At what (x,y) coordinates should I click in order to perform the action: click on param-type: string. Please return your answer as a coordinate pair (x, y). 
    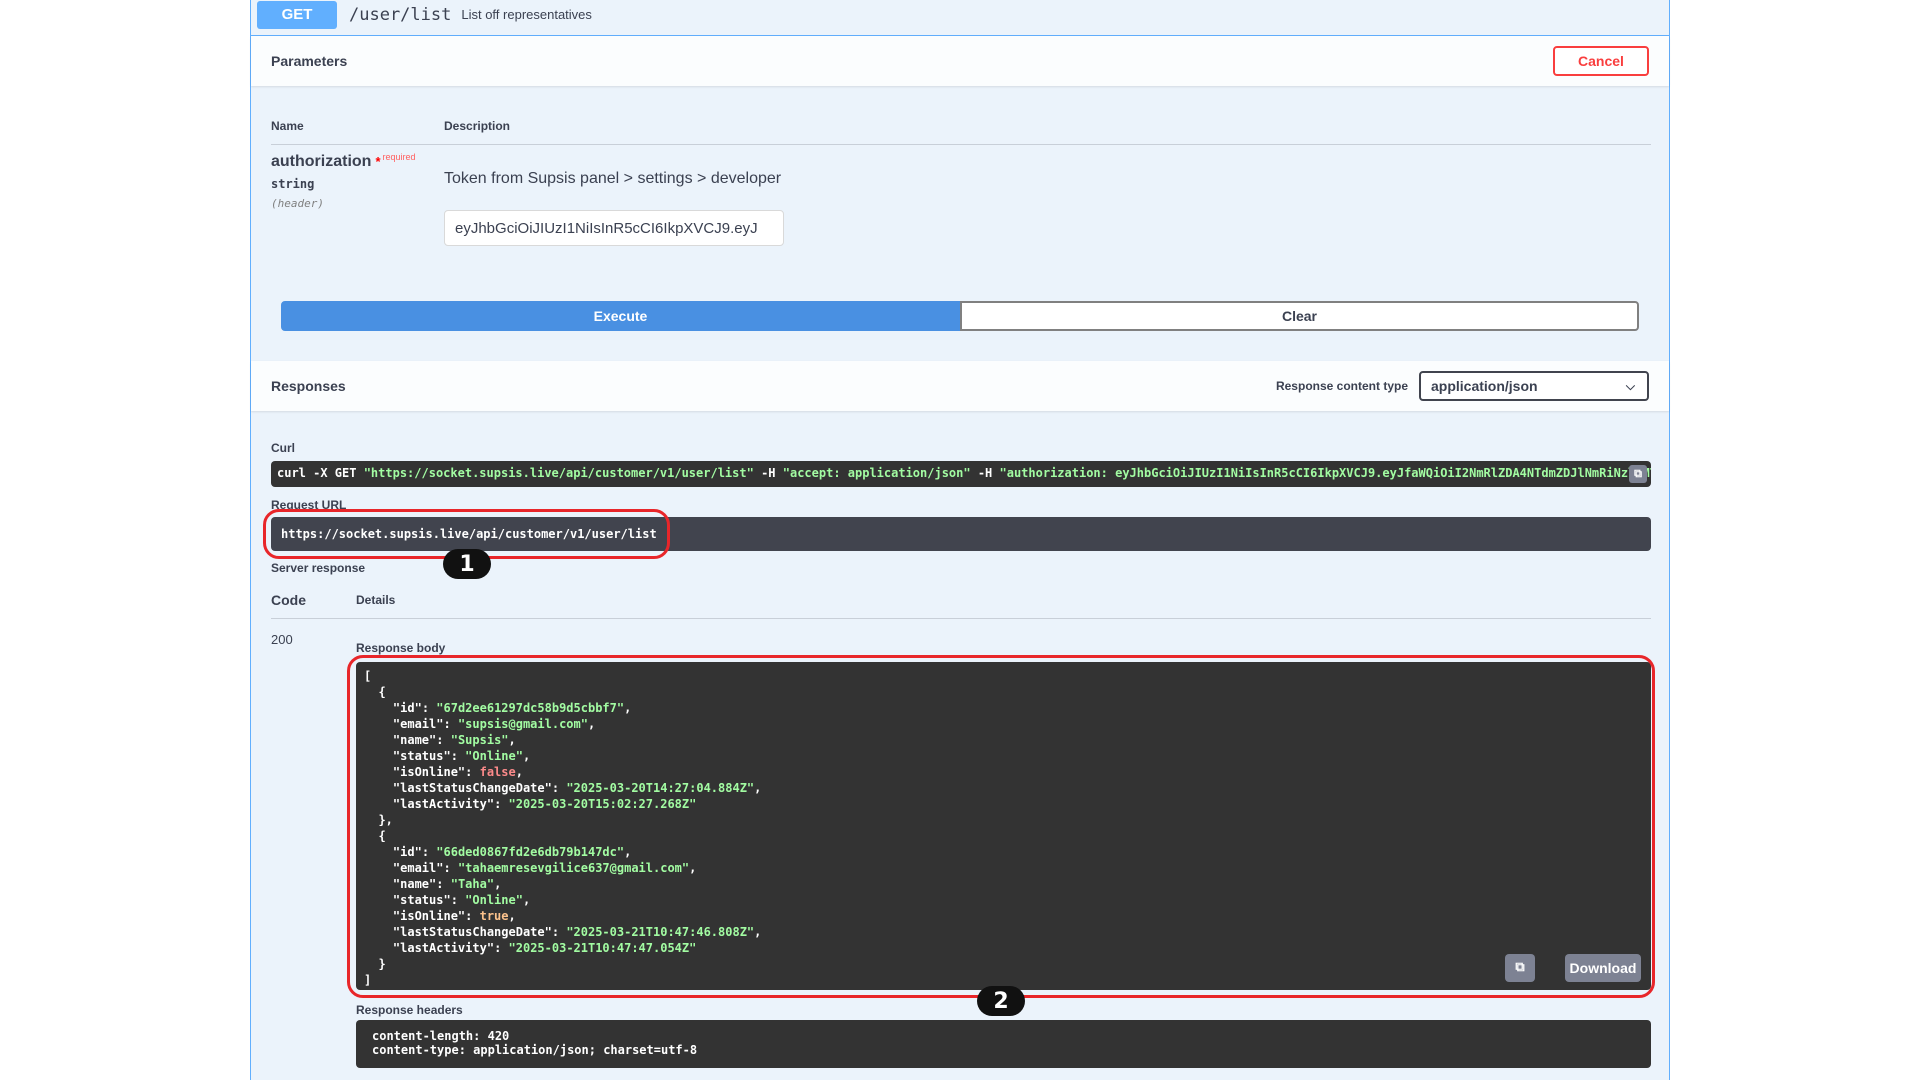
    Looking at the image, I should click on (293, 184).